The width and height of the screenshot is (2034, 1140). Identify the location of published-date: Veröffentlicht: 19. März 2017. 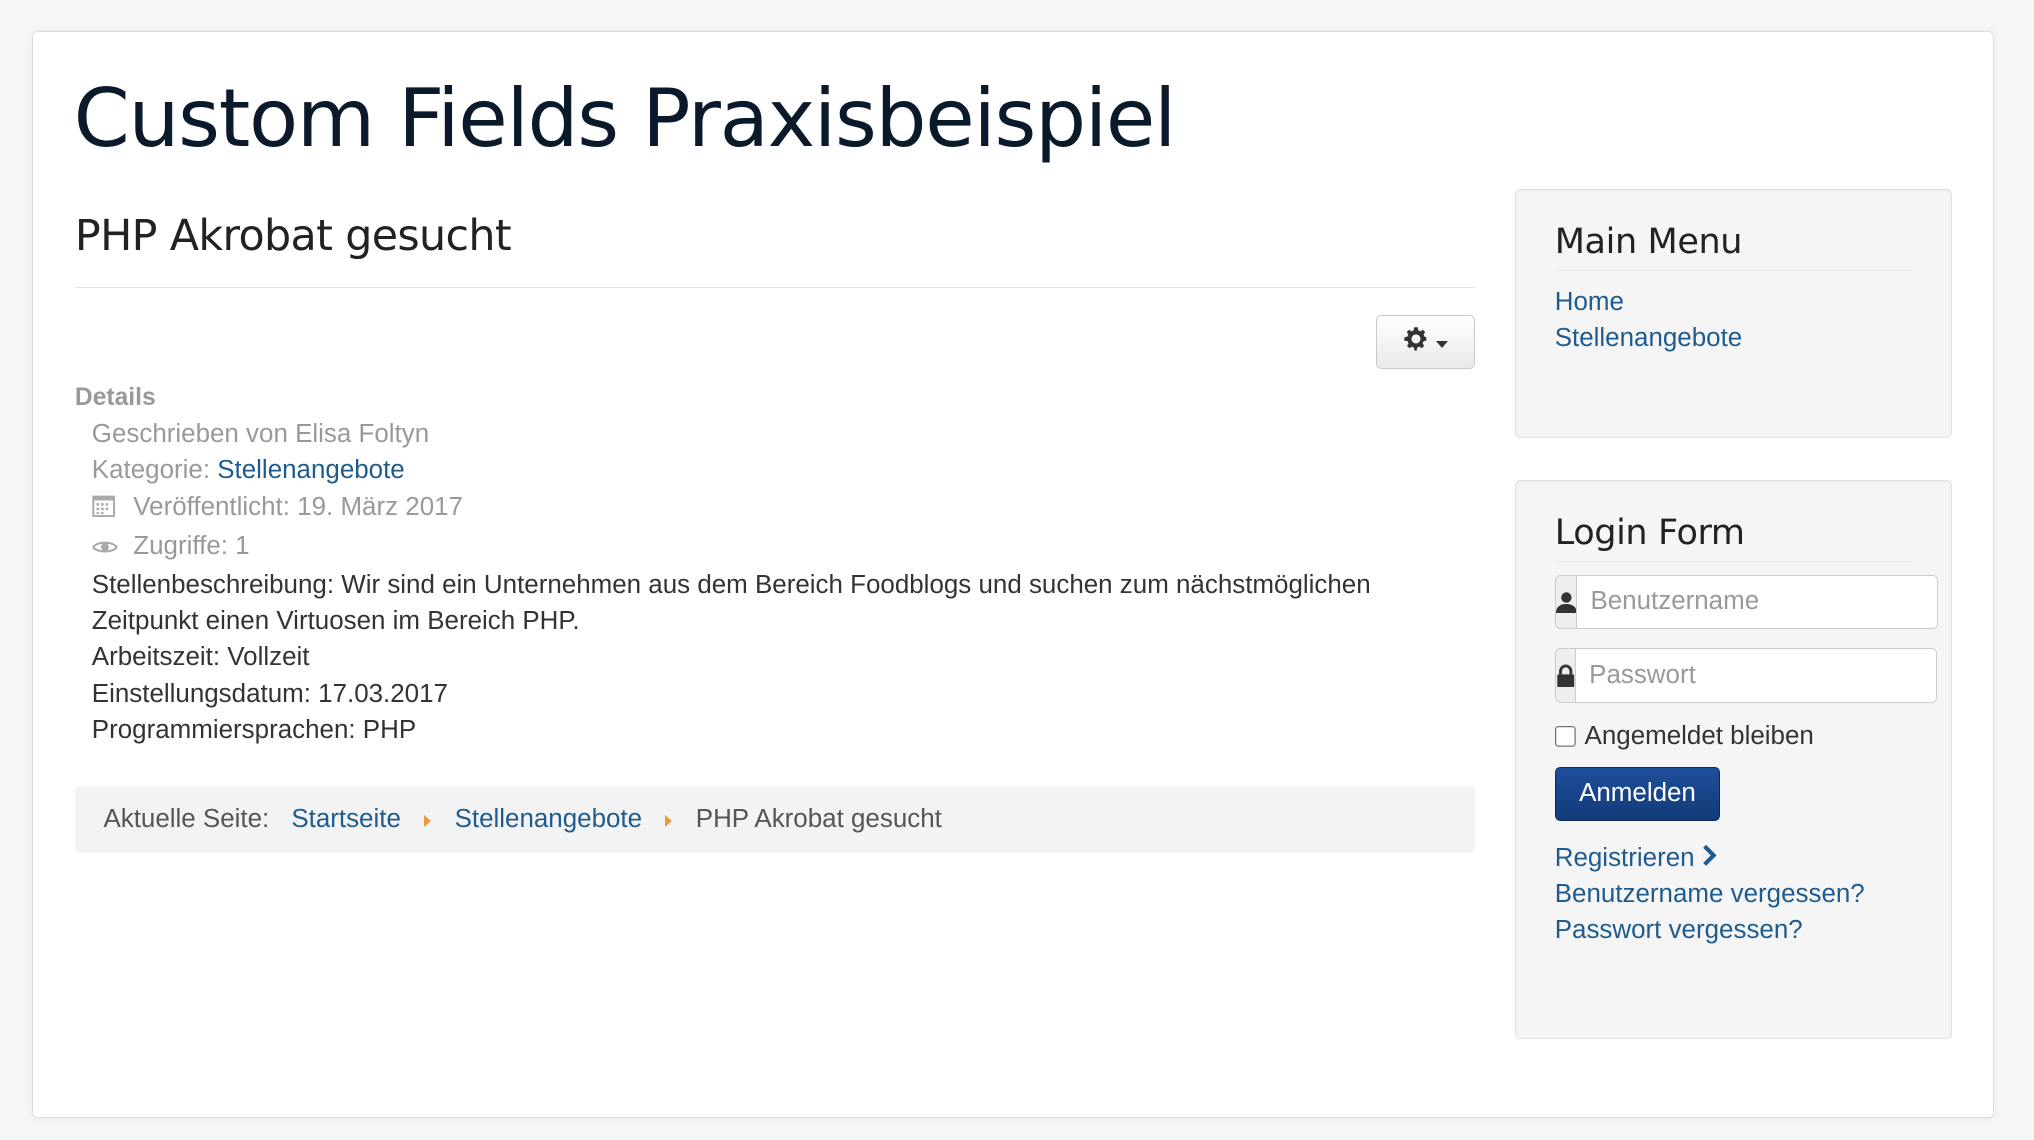
(298, 506).